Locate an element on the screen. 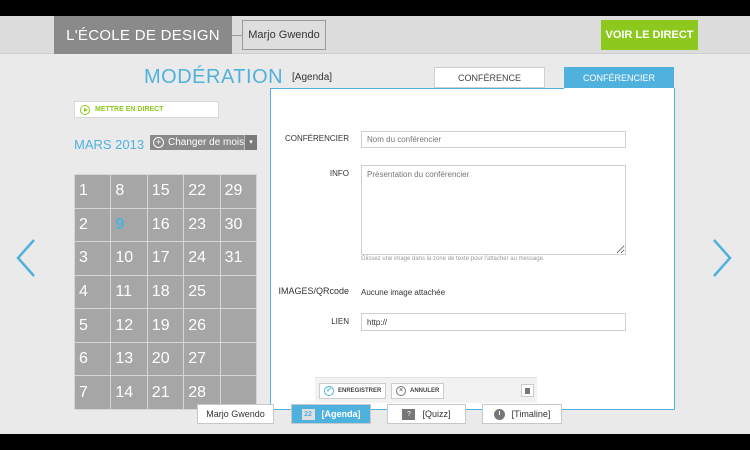 This screenshot has height=450, width=750. calendar-day: 12 is located at coordinates (129, 325).